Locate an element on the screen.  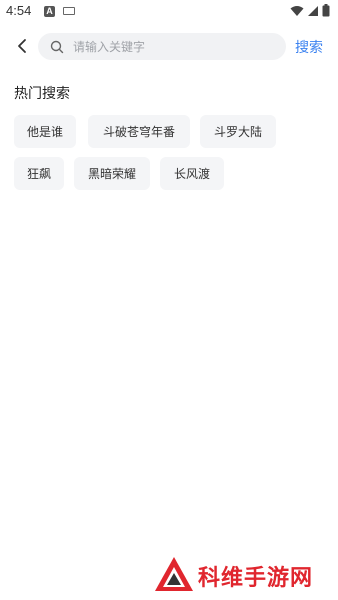
status-right-icons is located at coordinates (310, 10).